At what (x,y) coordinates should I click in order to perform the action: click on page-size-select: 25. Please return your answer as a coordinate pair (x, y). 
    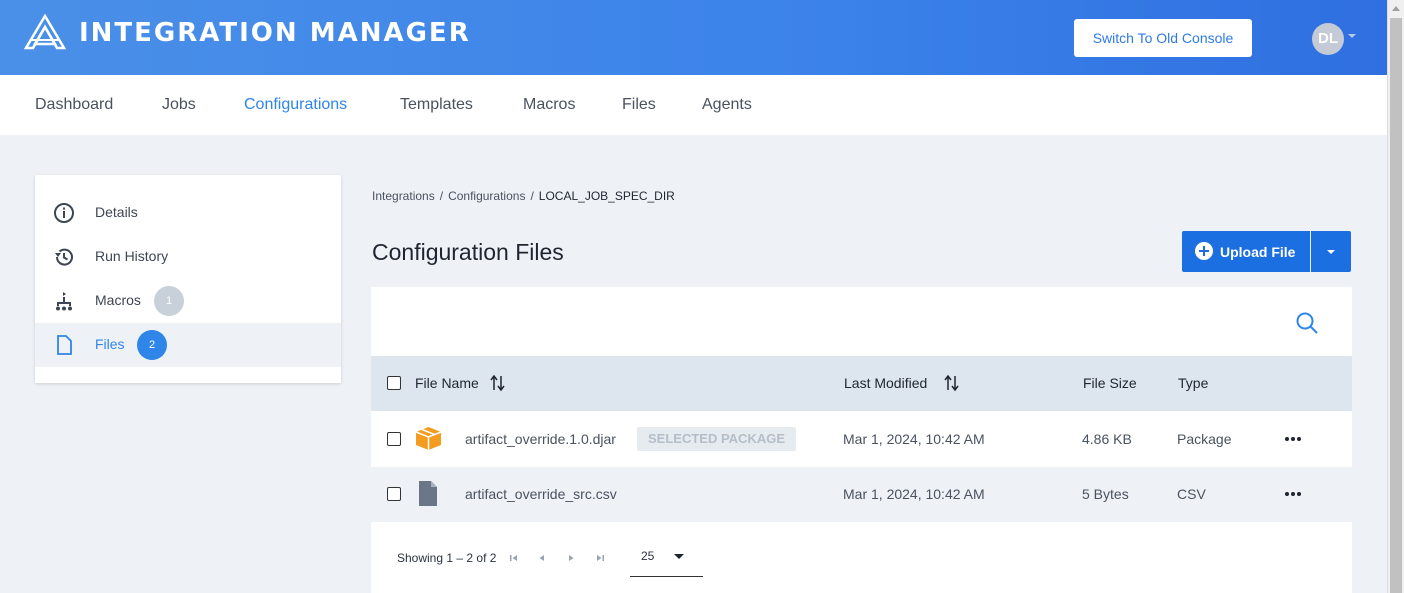
    Looking at the image, I should click on (666, 559).